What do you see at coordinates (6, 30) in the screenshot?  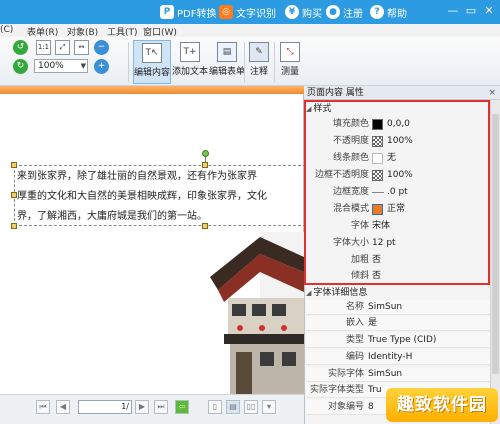 I see `menu-item-edit: (C)` at bounding box center [6, 30].